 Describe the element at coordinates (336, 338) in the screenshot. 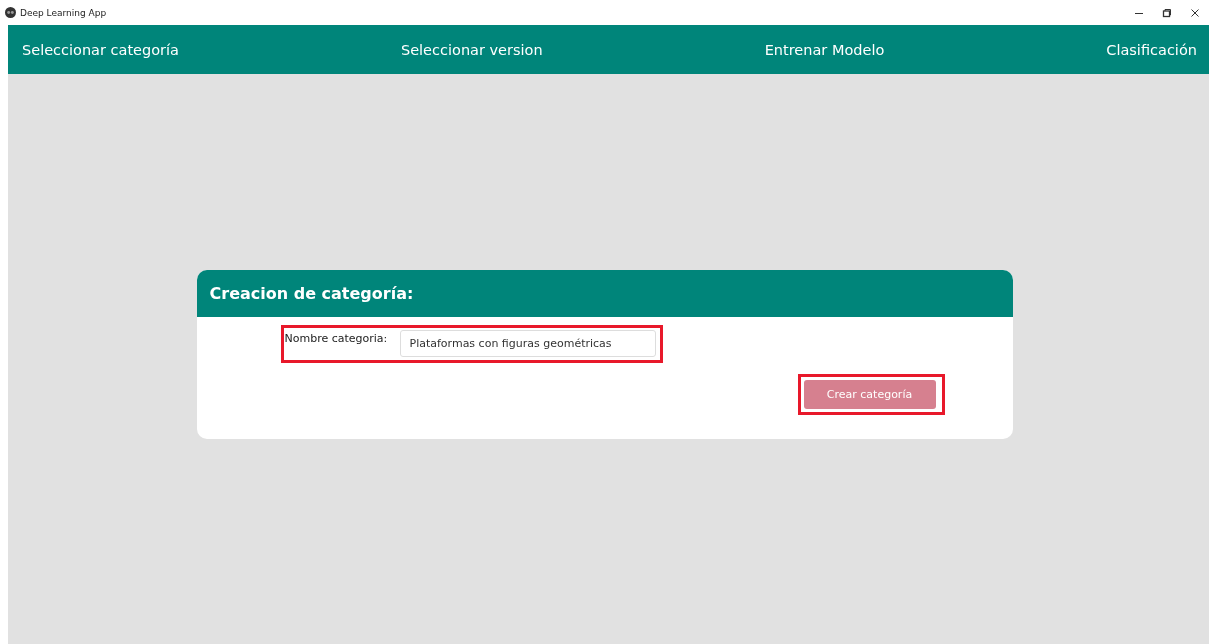

I see `field-label: Nombre categoria:` at that location.